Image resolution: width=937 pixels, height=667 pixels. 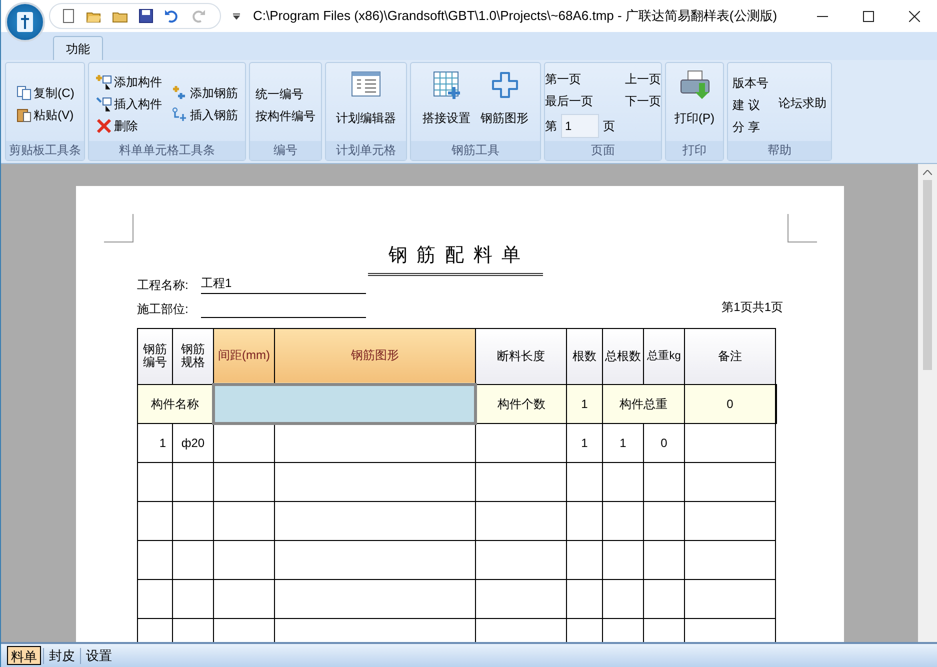 What do you see at coordinates (172, 16) in the screenshot?
I see `undo-icon` at bounding box center [172, 16].